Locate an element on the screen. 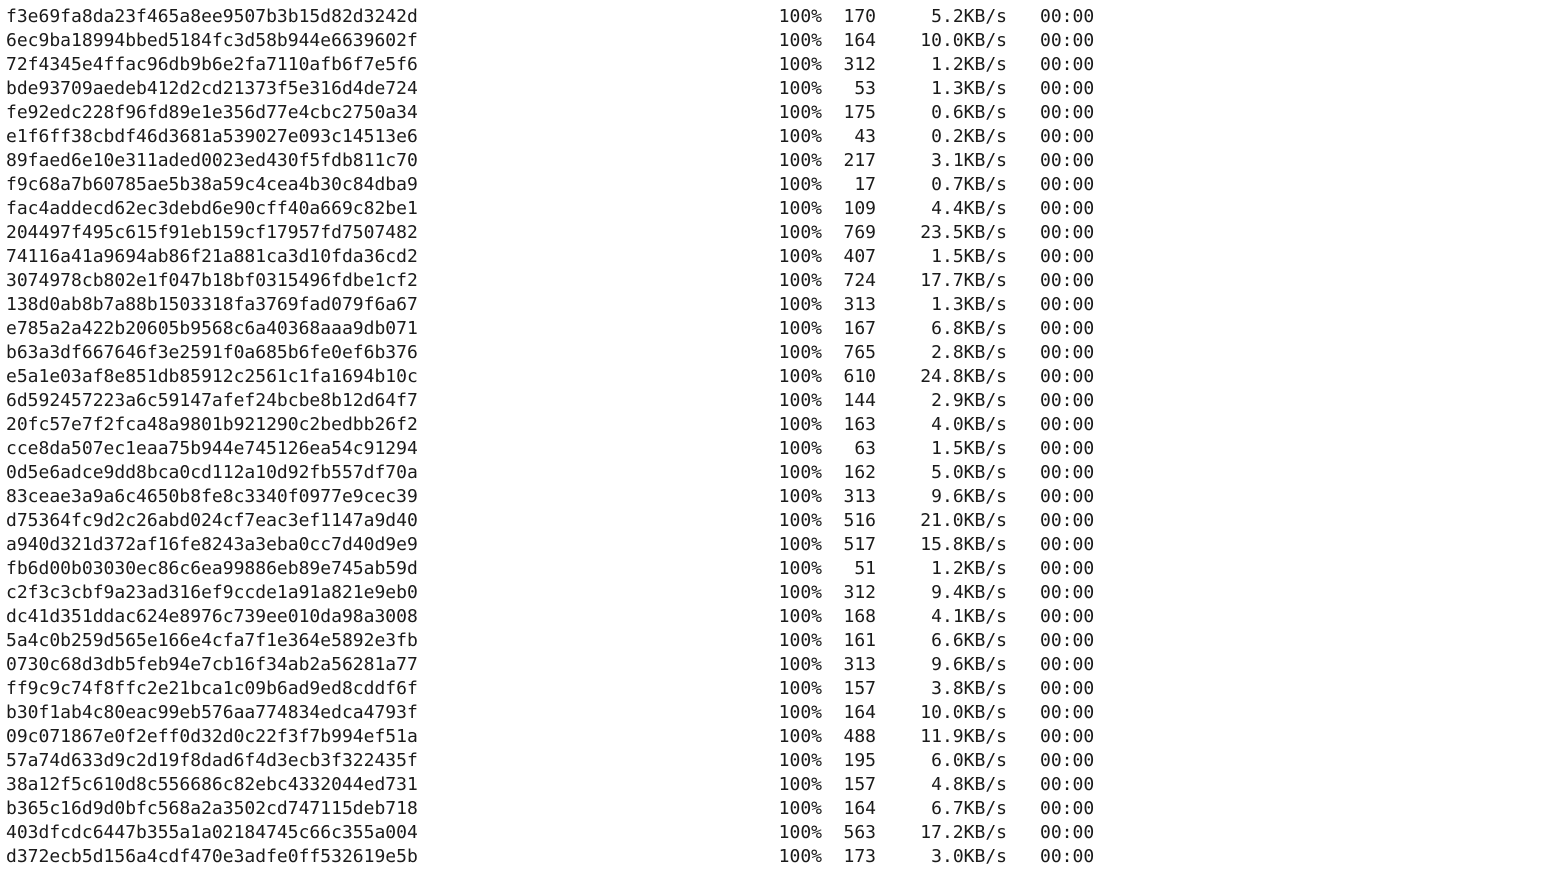 Image resolution: width=1549 pixels, height=871 pixels. transfer-size: 167 is located at coordinates (859, 328).